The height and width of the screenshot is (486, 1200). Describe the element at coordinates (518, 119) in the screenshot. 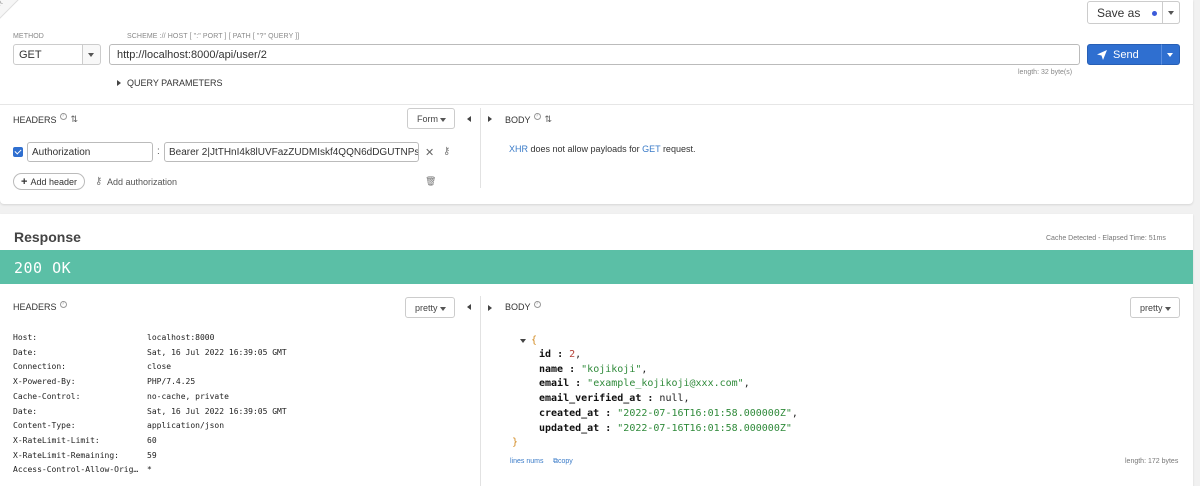

I see `request-body-label: BODY` at that location.